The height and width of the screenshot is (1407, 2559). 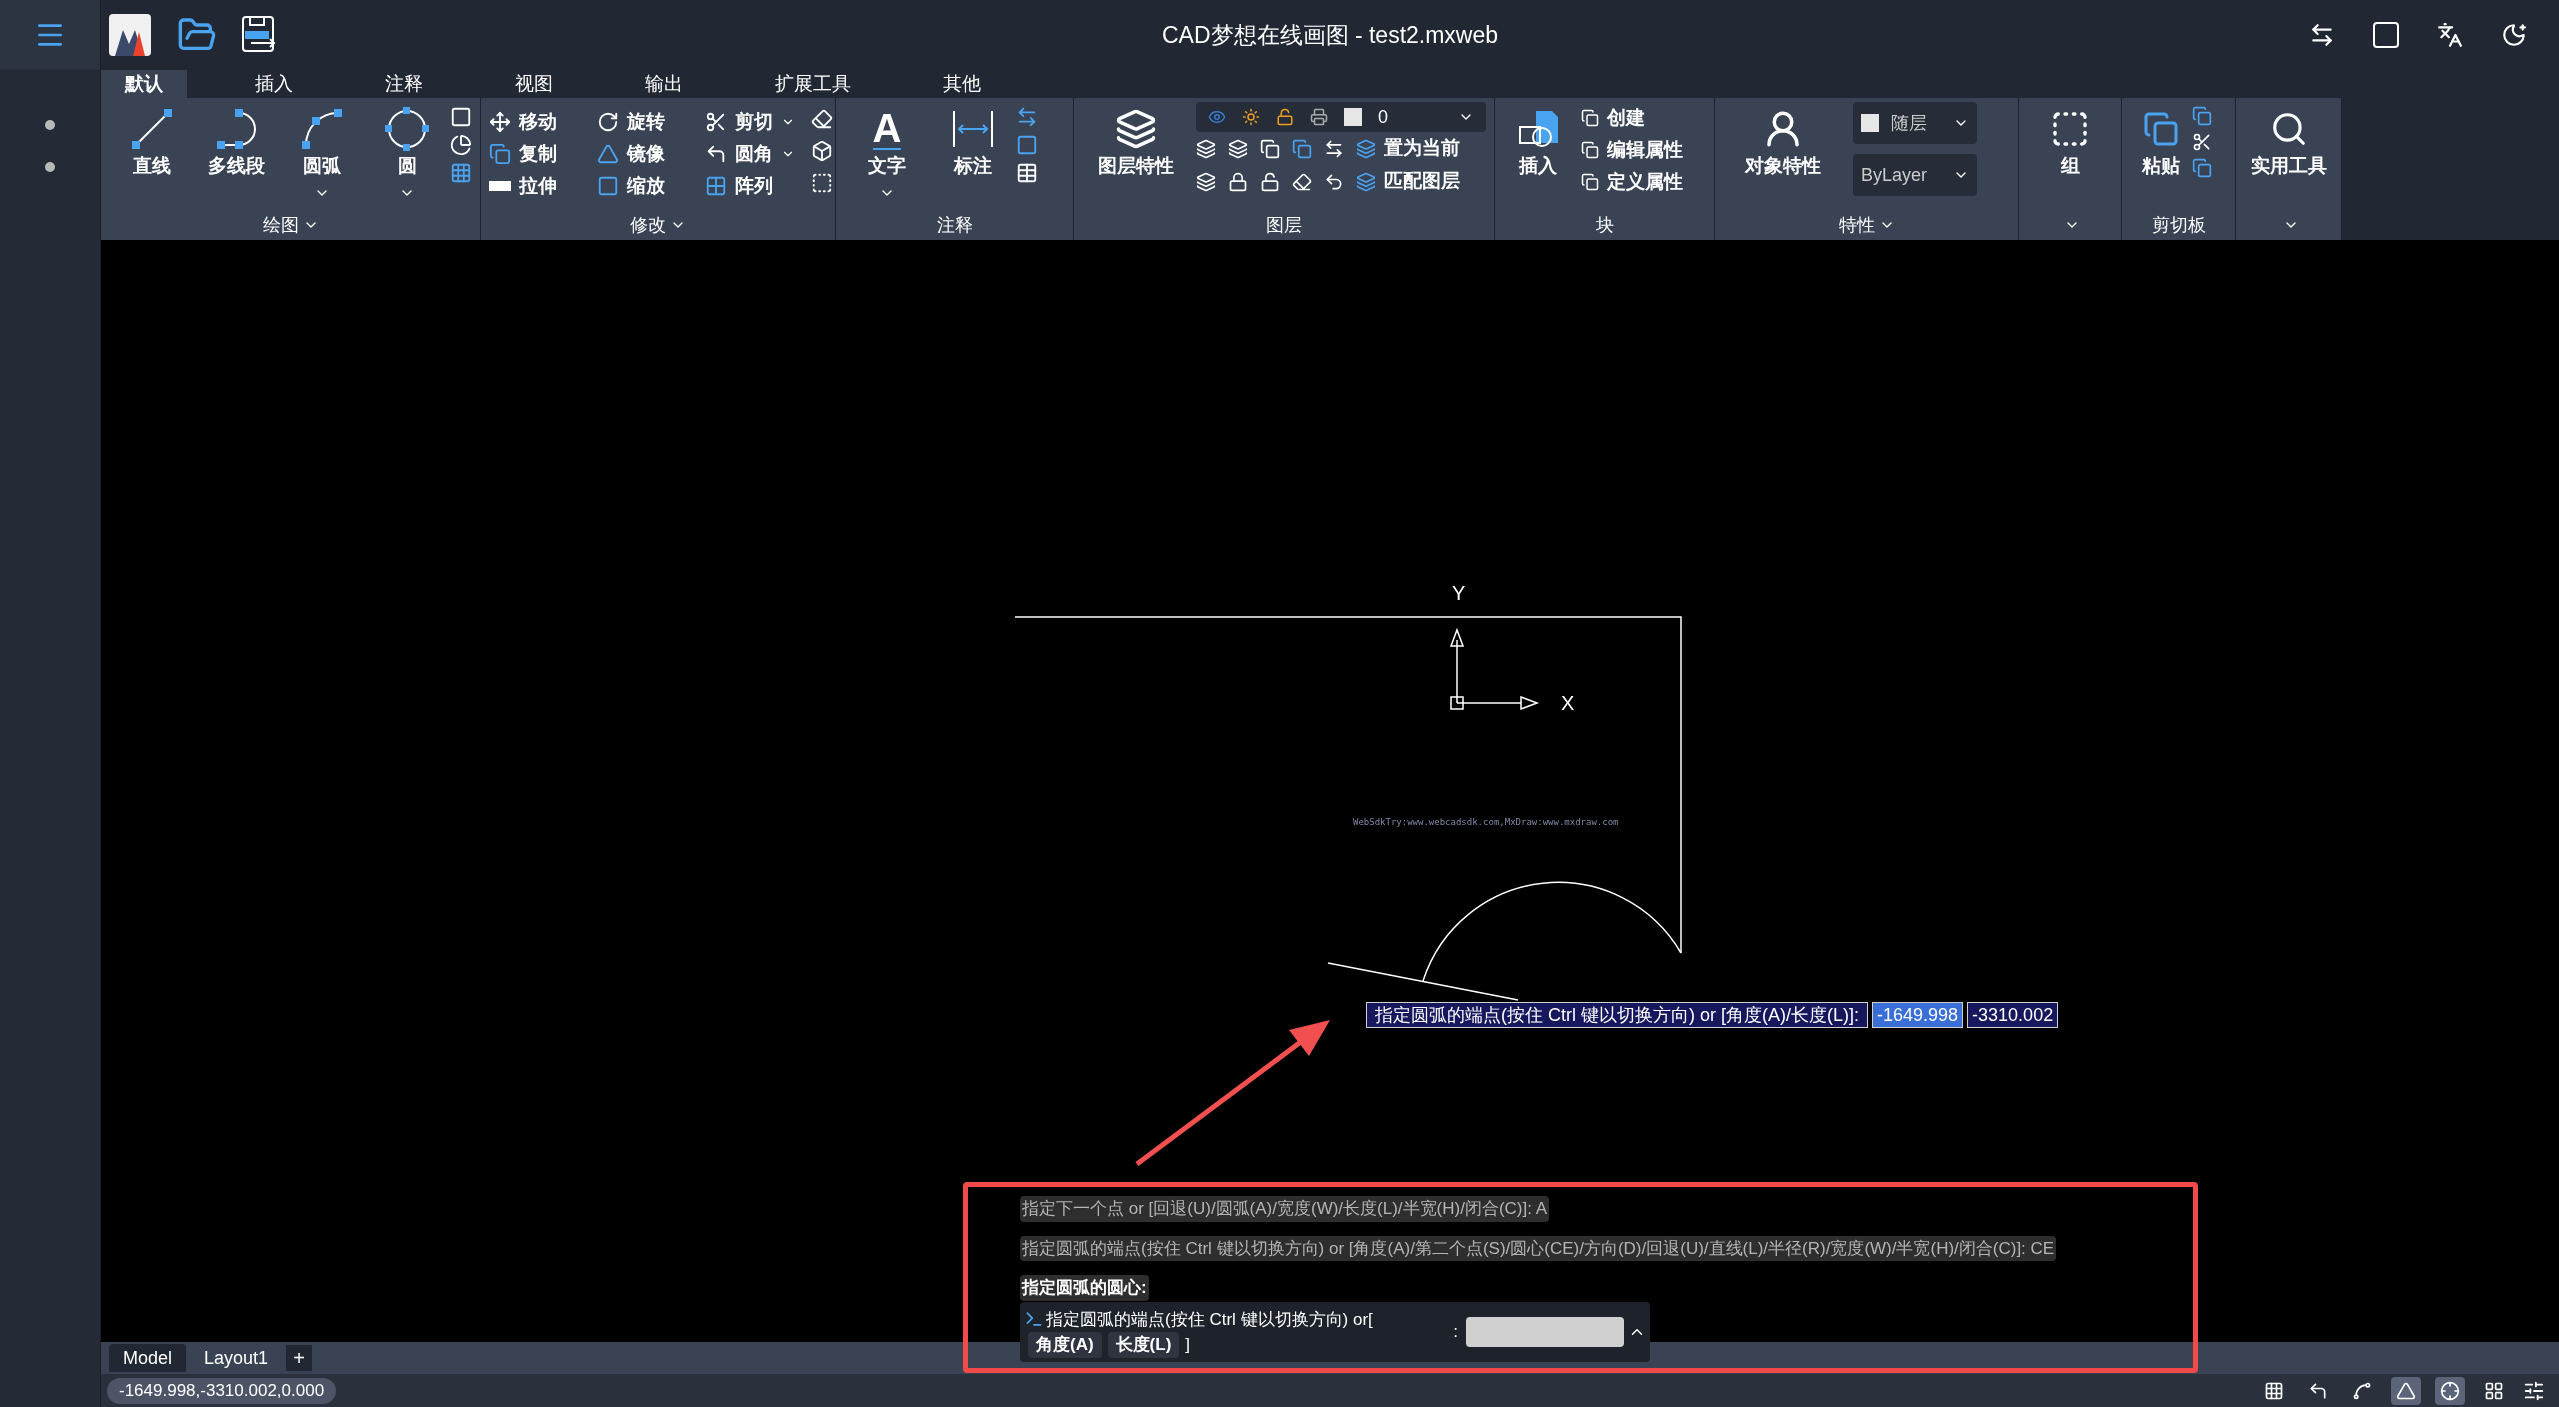 I want to click on ribbon-tool-button: 实用工具, so click(x=2288, y=141).